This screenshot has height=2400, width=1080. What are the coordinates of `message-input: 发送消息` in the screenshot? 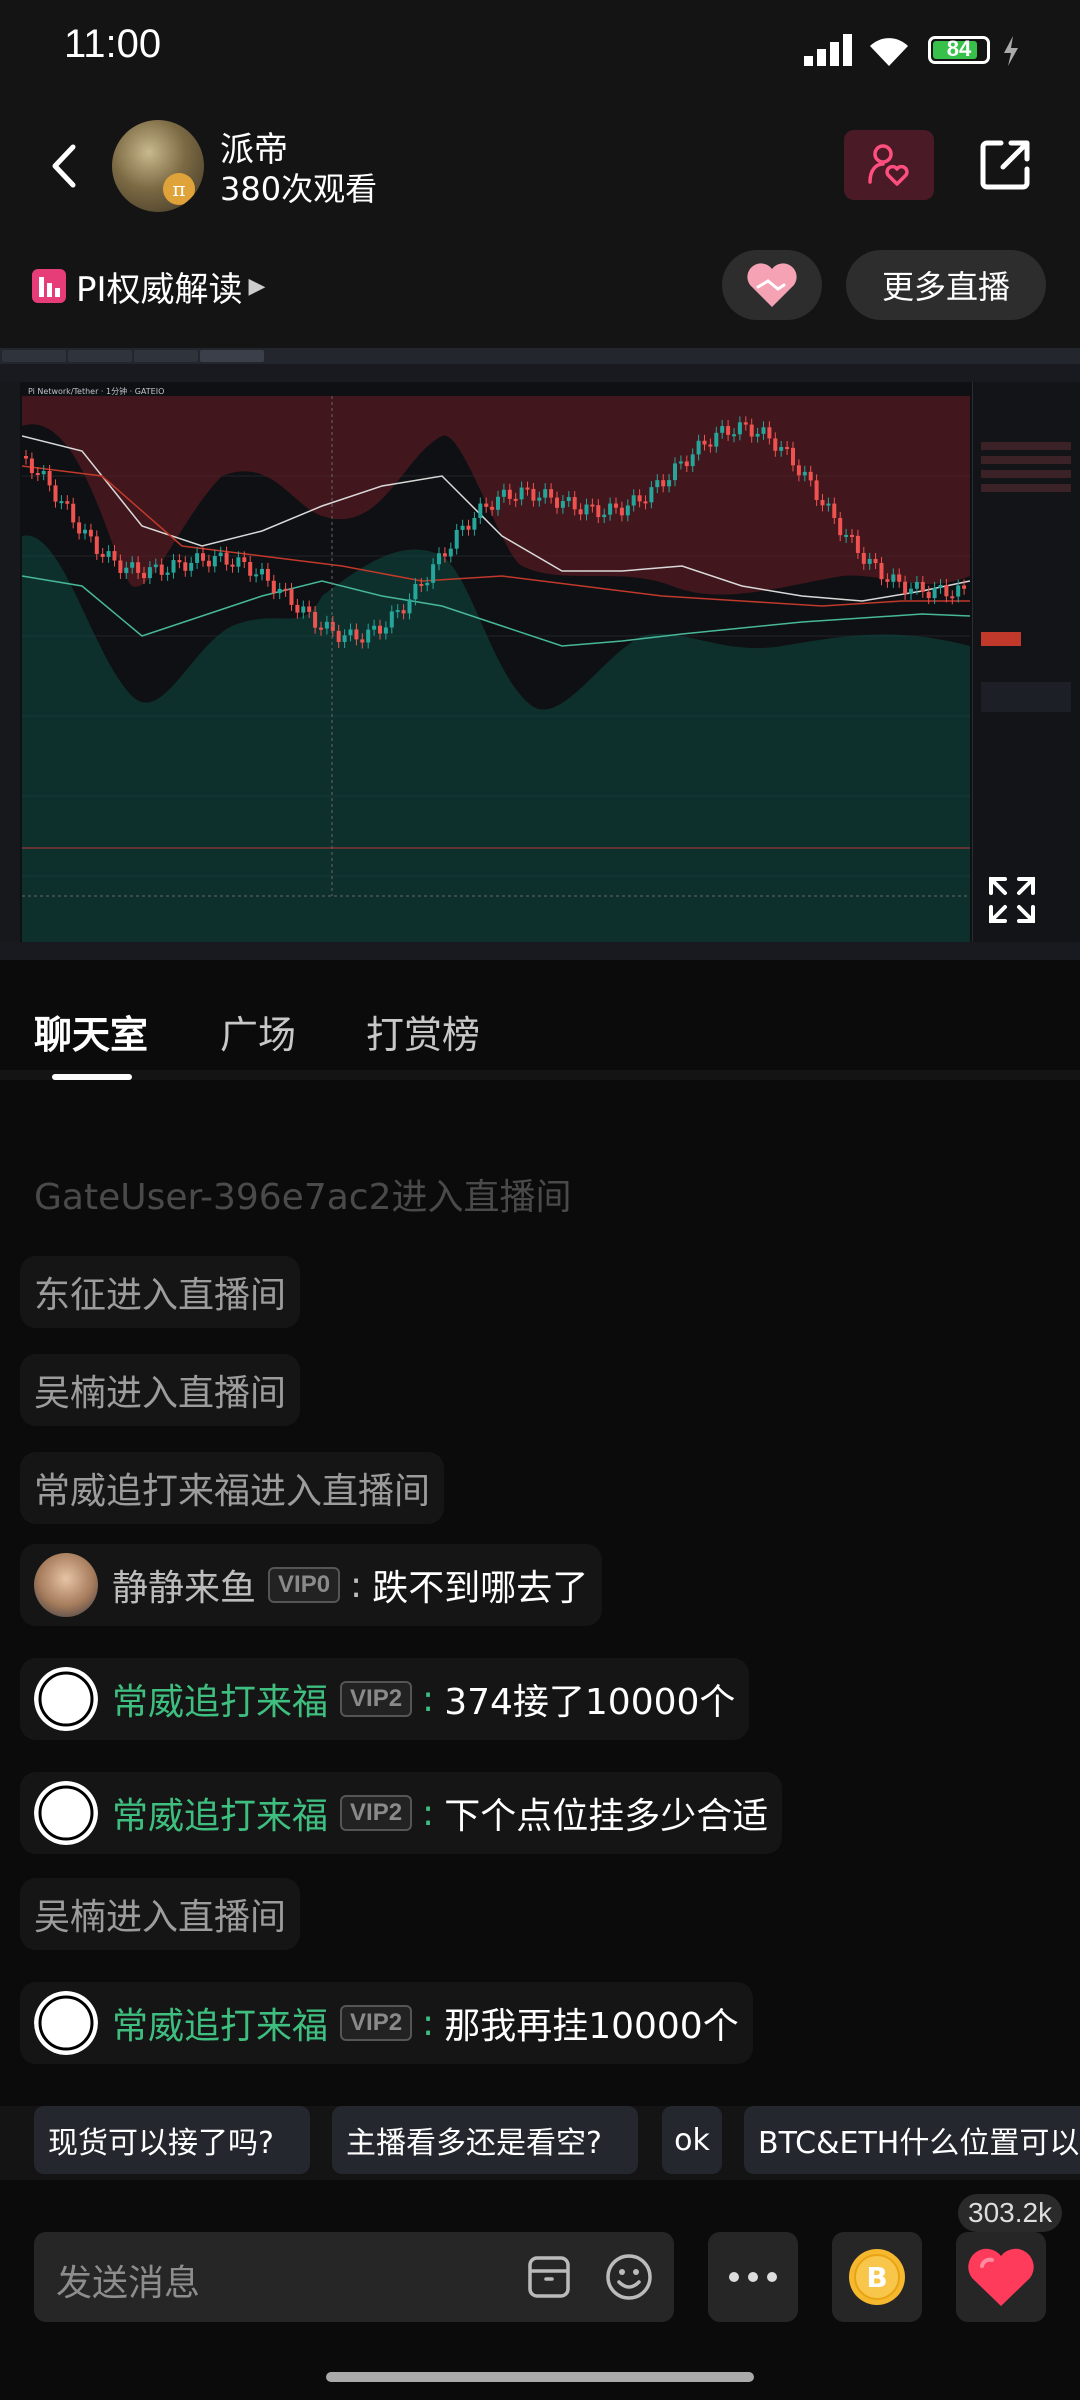 It's located at (354, 2277).